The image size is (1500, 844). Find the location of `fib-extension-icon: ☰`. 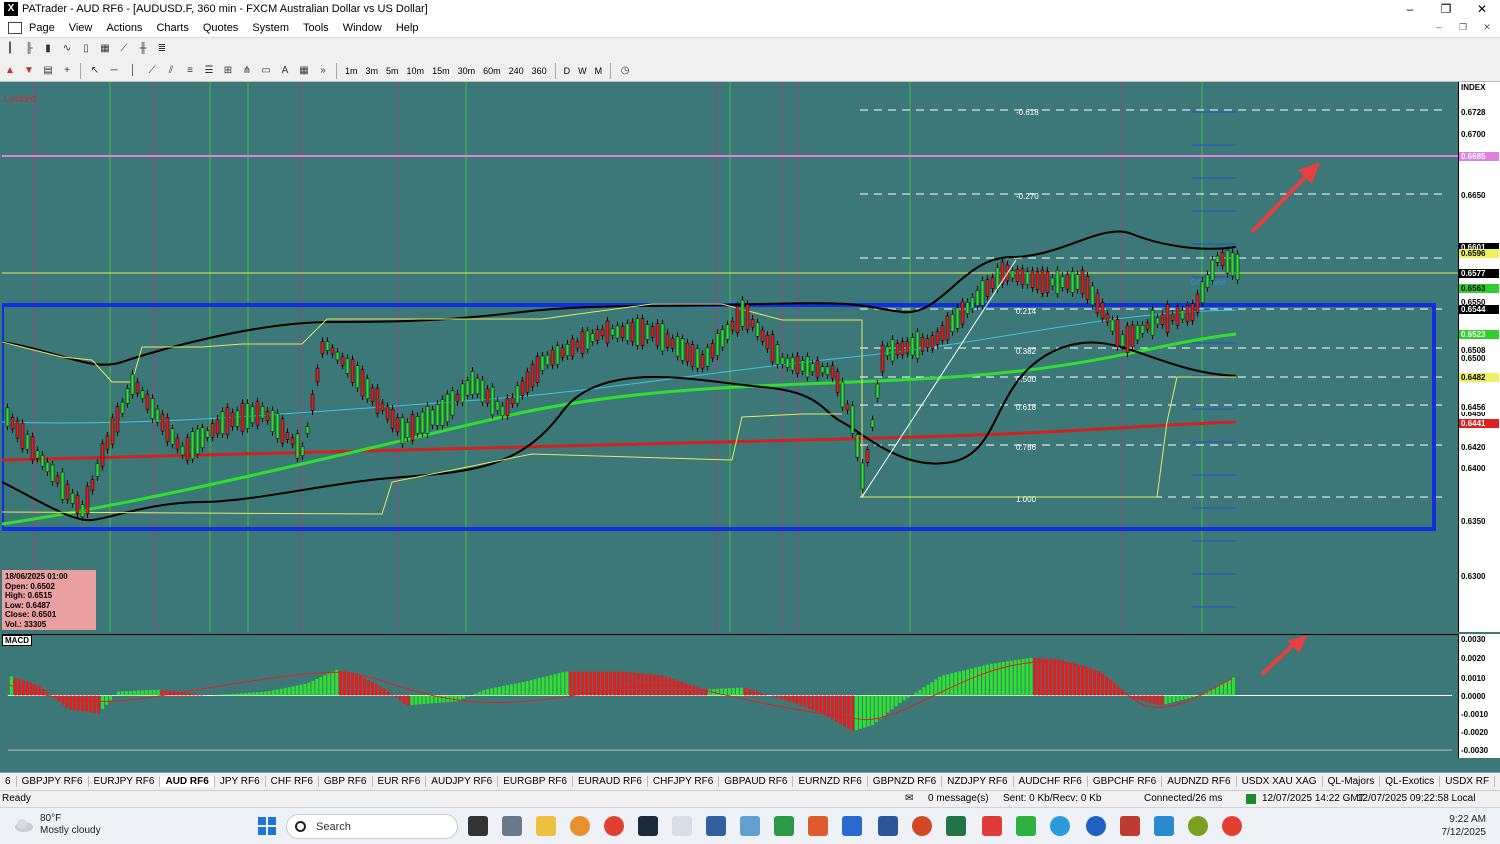

fib-extension-icon: ☰ is located at coordinates (209, 71).